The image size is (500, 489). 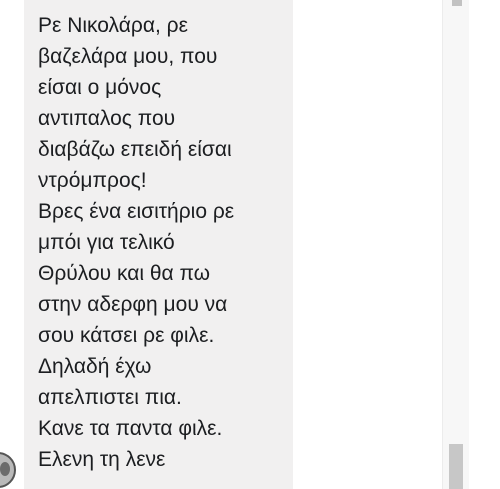 What do you see at coordinates (100, 87) in the screenshot?
I see `message-line: είσαι ο μόνος` at bounding box center [100, 87].